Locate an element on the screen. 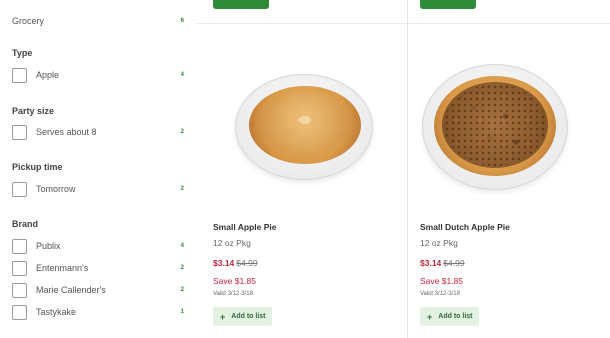 This screenshot has width=610, height=338. crumb-texture is located at coordinates (495, 125).